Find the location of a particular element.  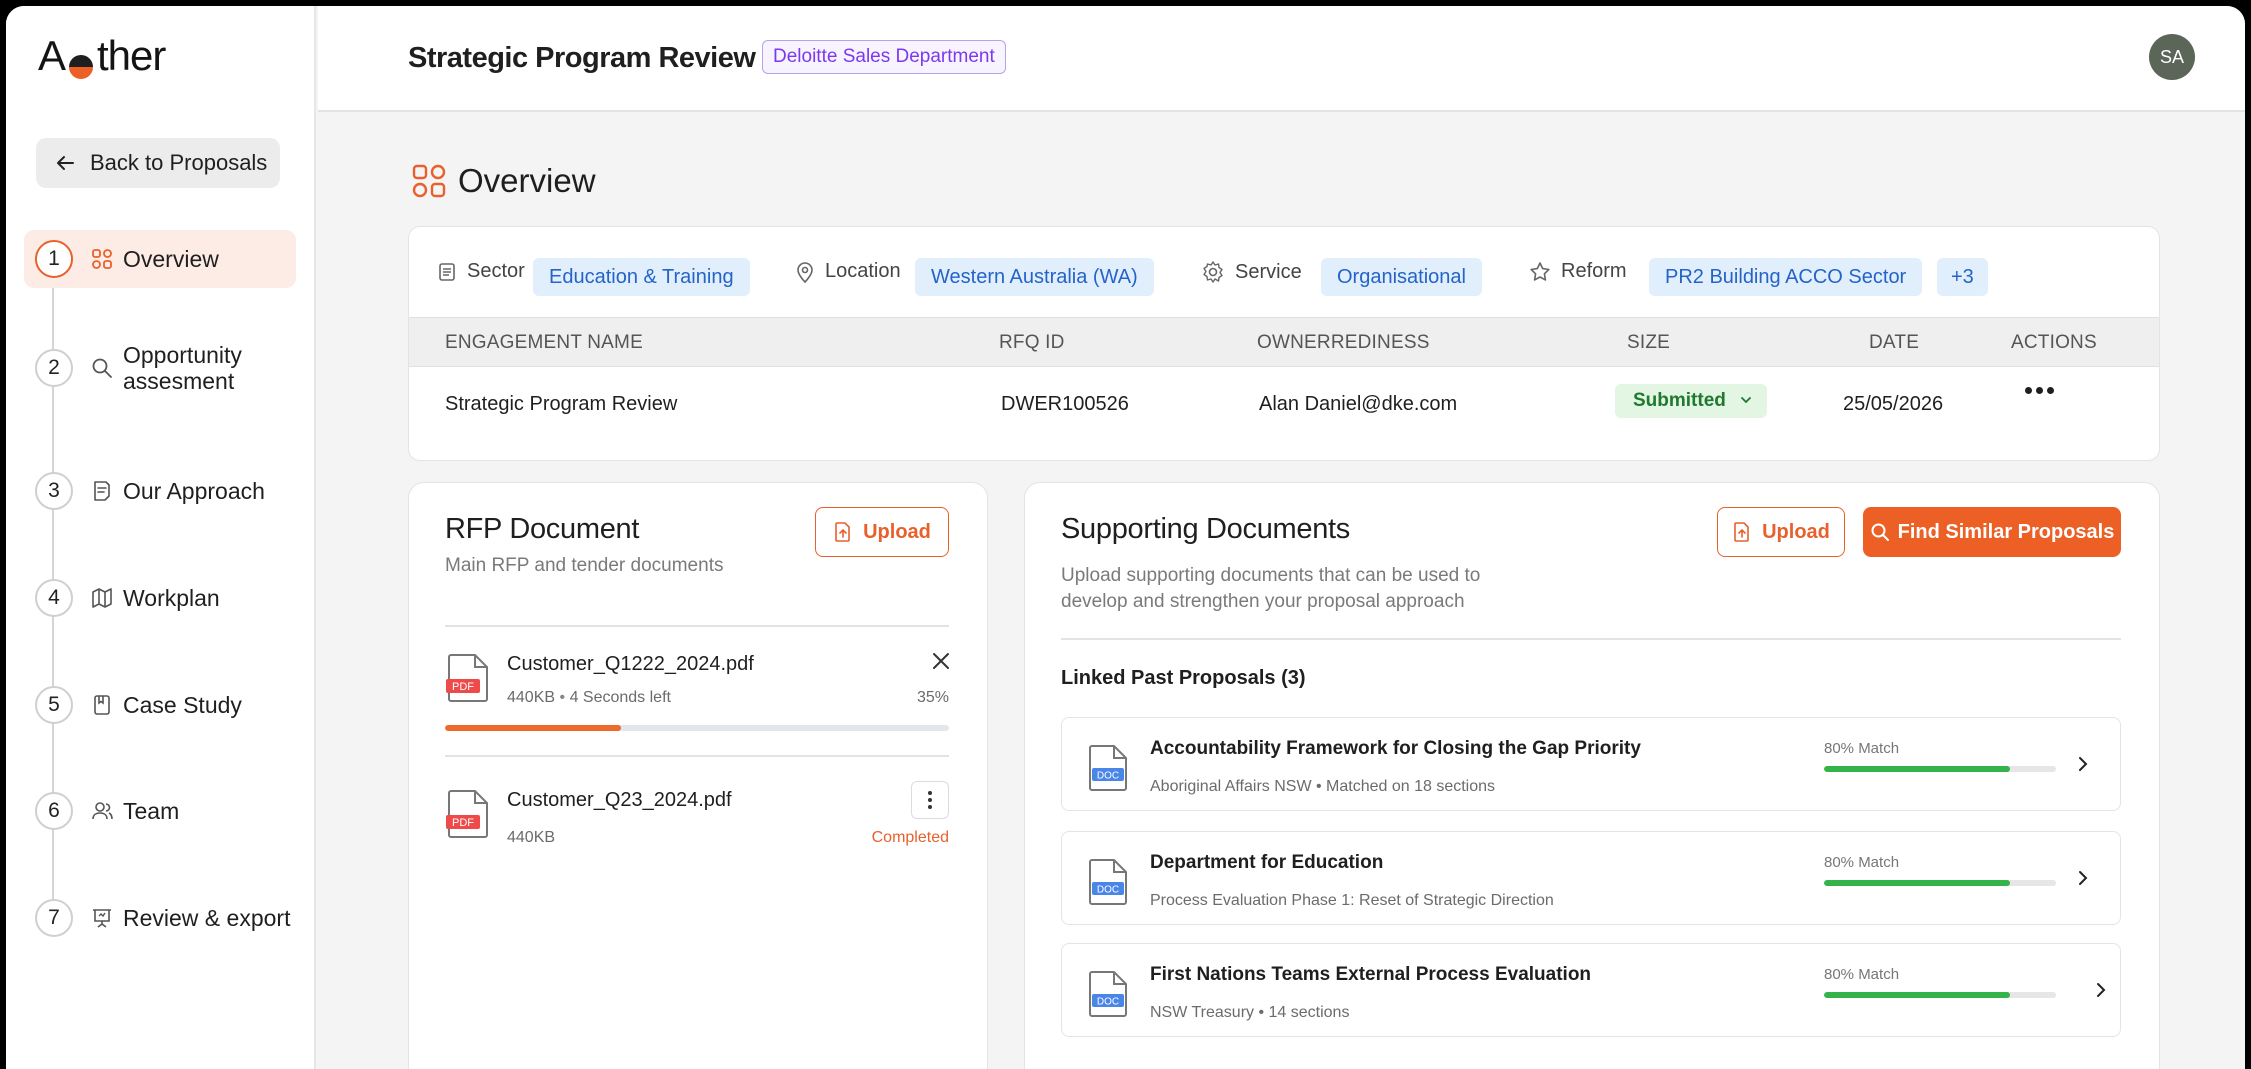

step-team: 6 Team is located at coordinates (160, 811).